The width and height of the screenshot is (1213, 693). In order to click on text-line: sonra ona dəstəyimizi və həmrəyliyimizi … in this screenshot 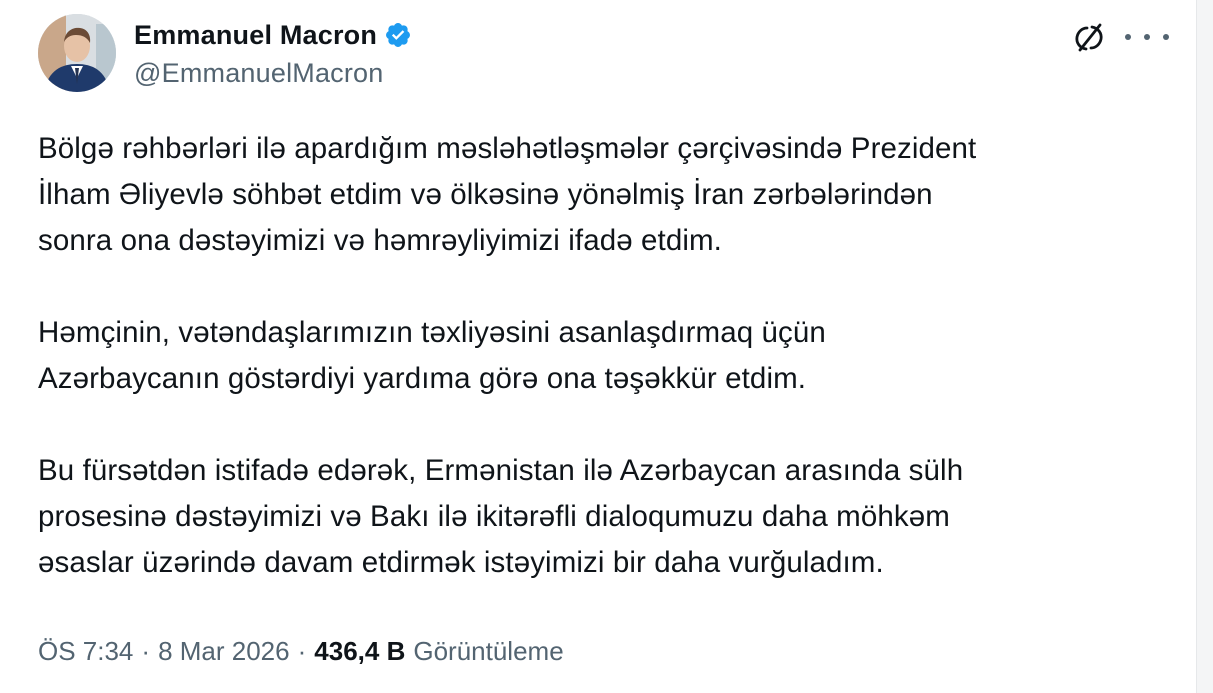, I will do `click(380, 240)`.